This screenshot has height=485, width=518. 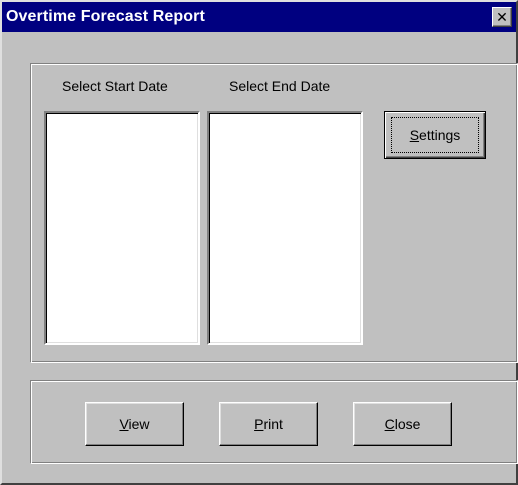 I want to click on close-mnemonic: C, so click(x=389, y=424).